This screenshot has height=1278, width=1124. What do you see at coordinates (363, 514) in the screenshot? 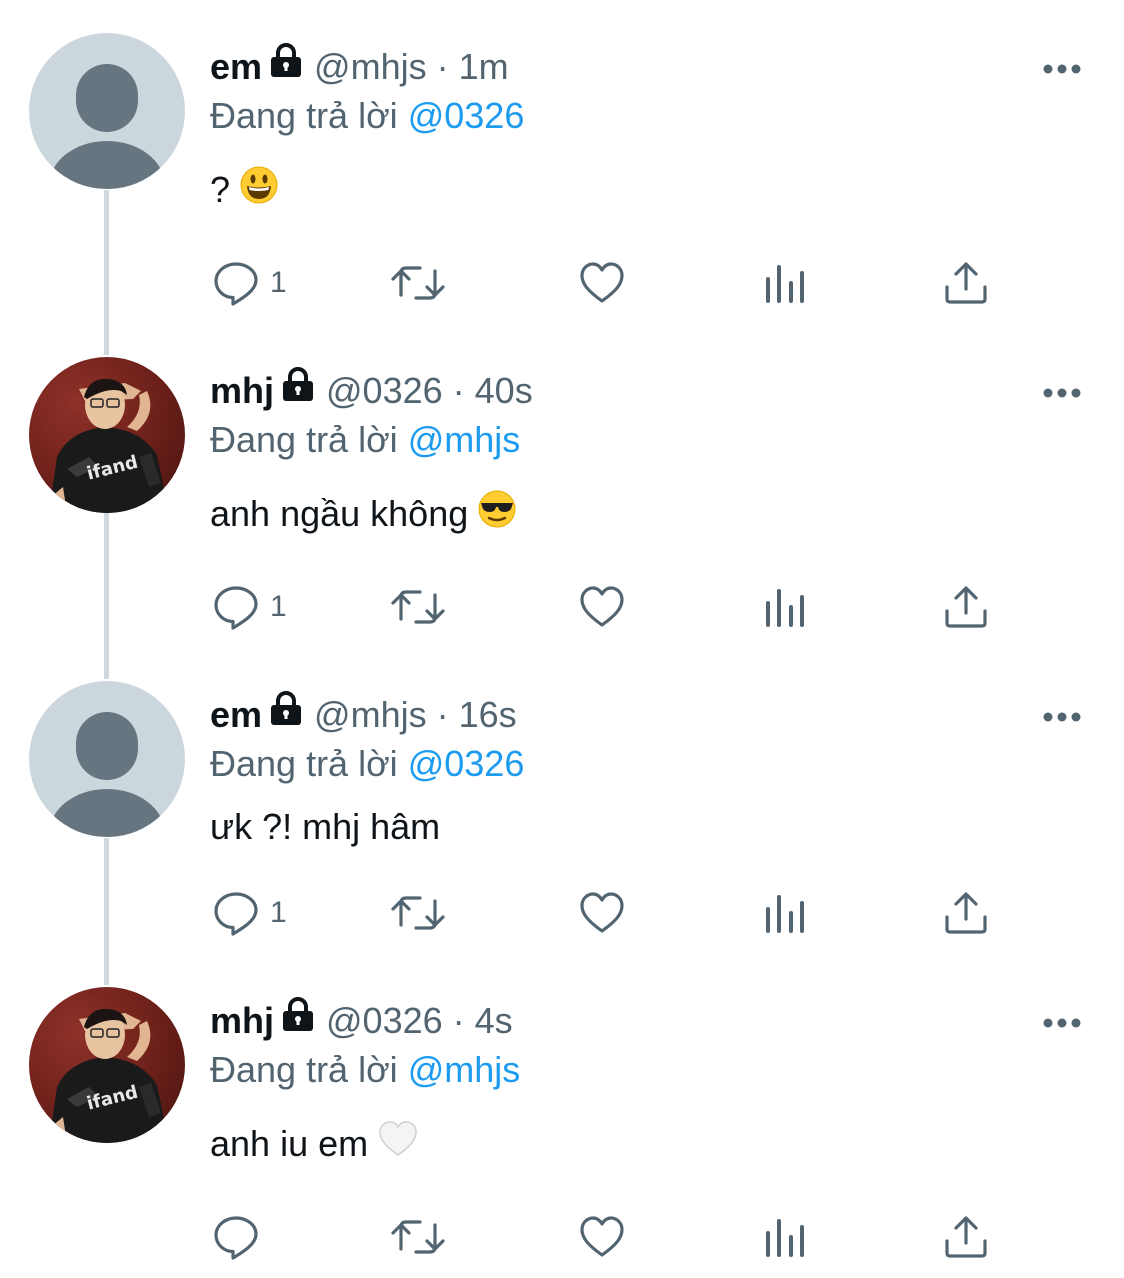
I see `tweet-text: anh ngầu không` at bounding box center [363, 514].